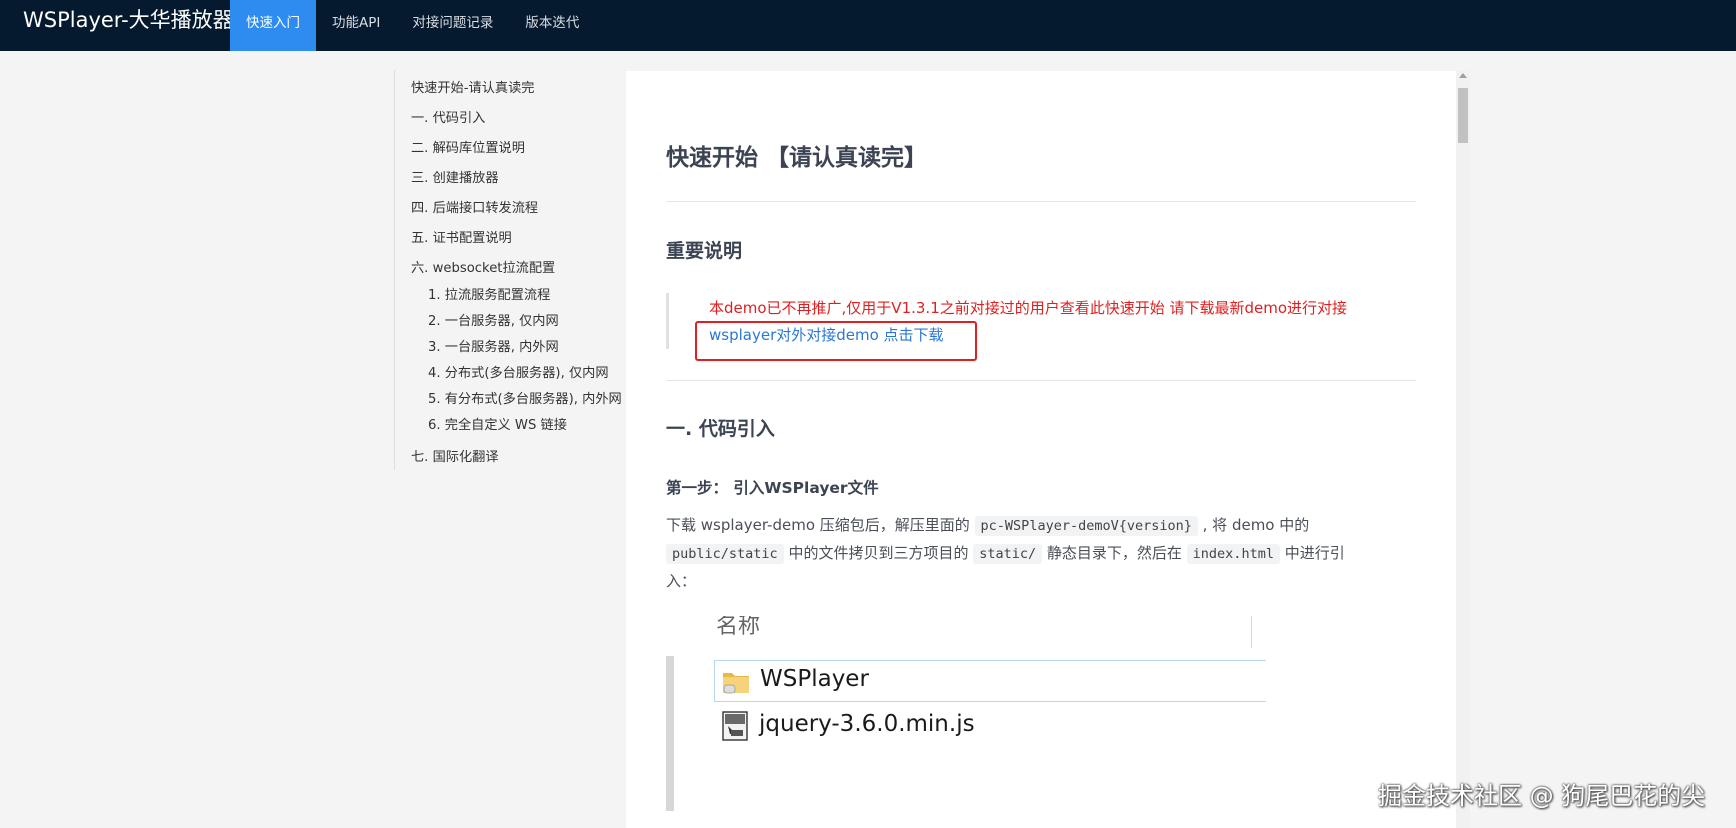  I want to click on text: 中的文件拷贝到三方项目的, so click(878, 553).